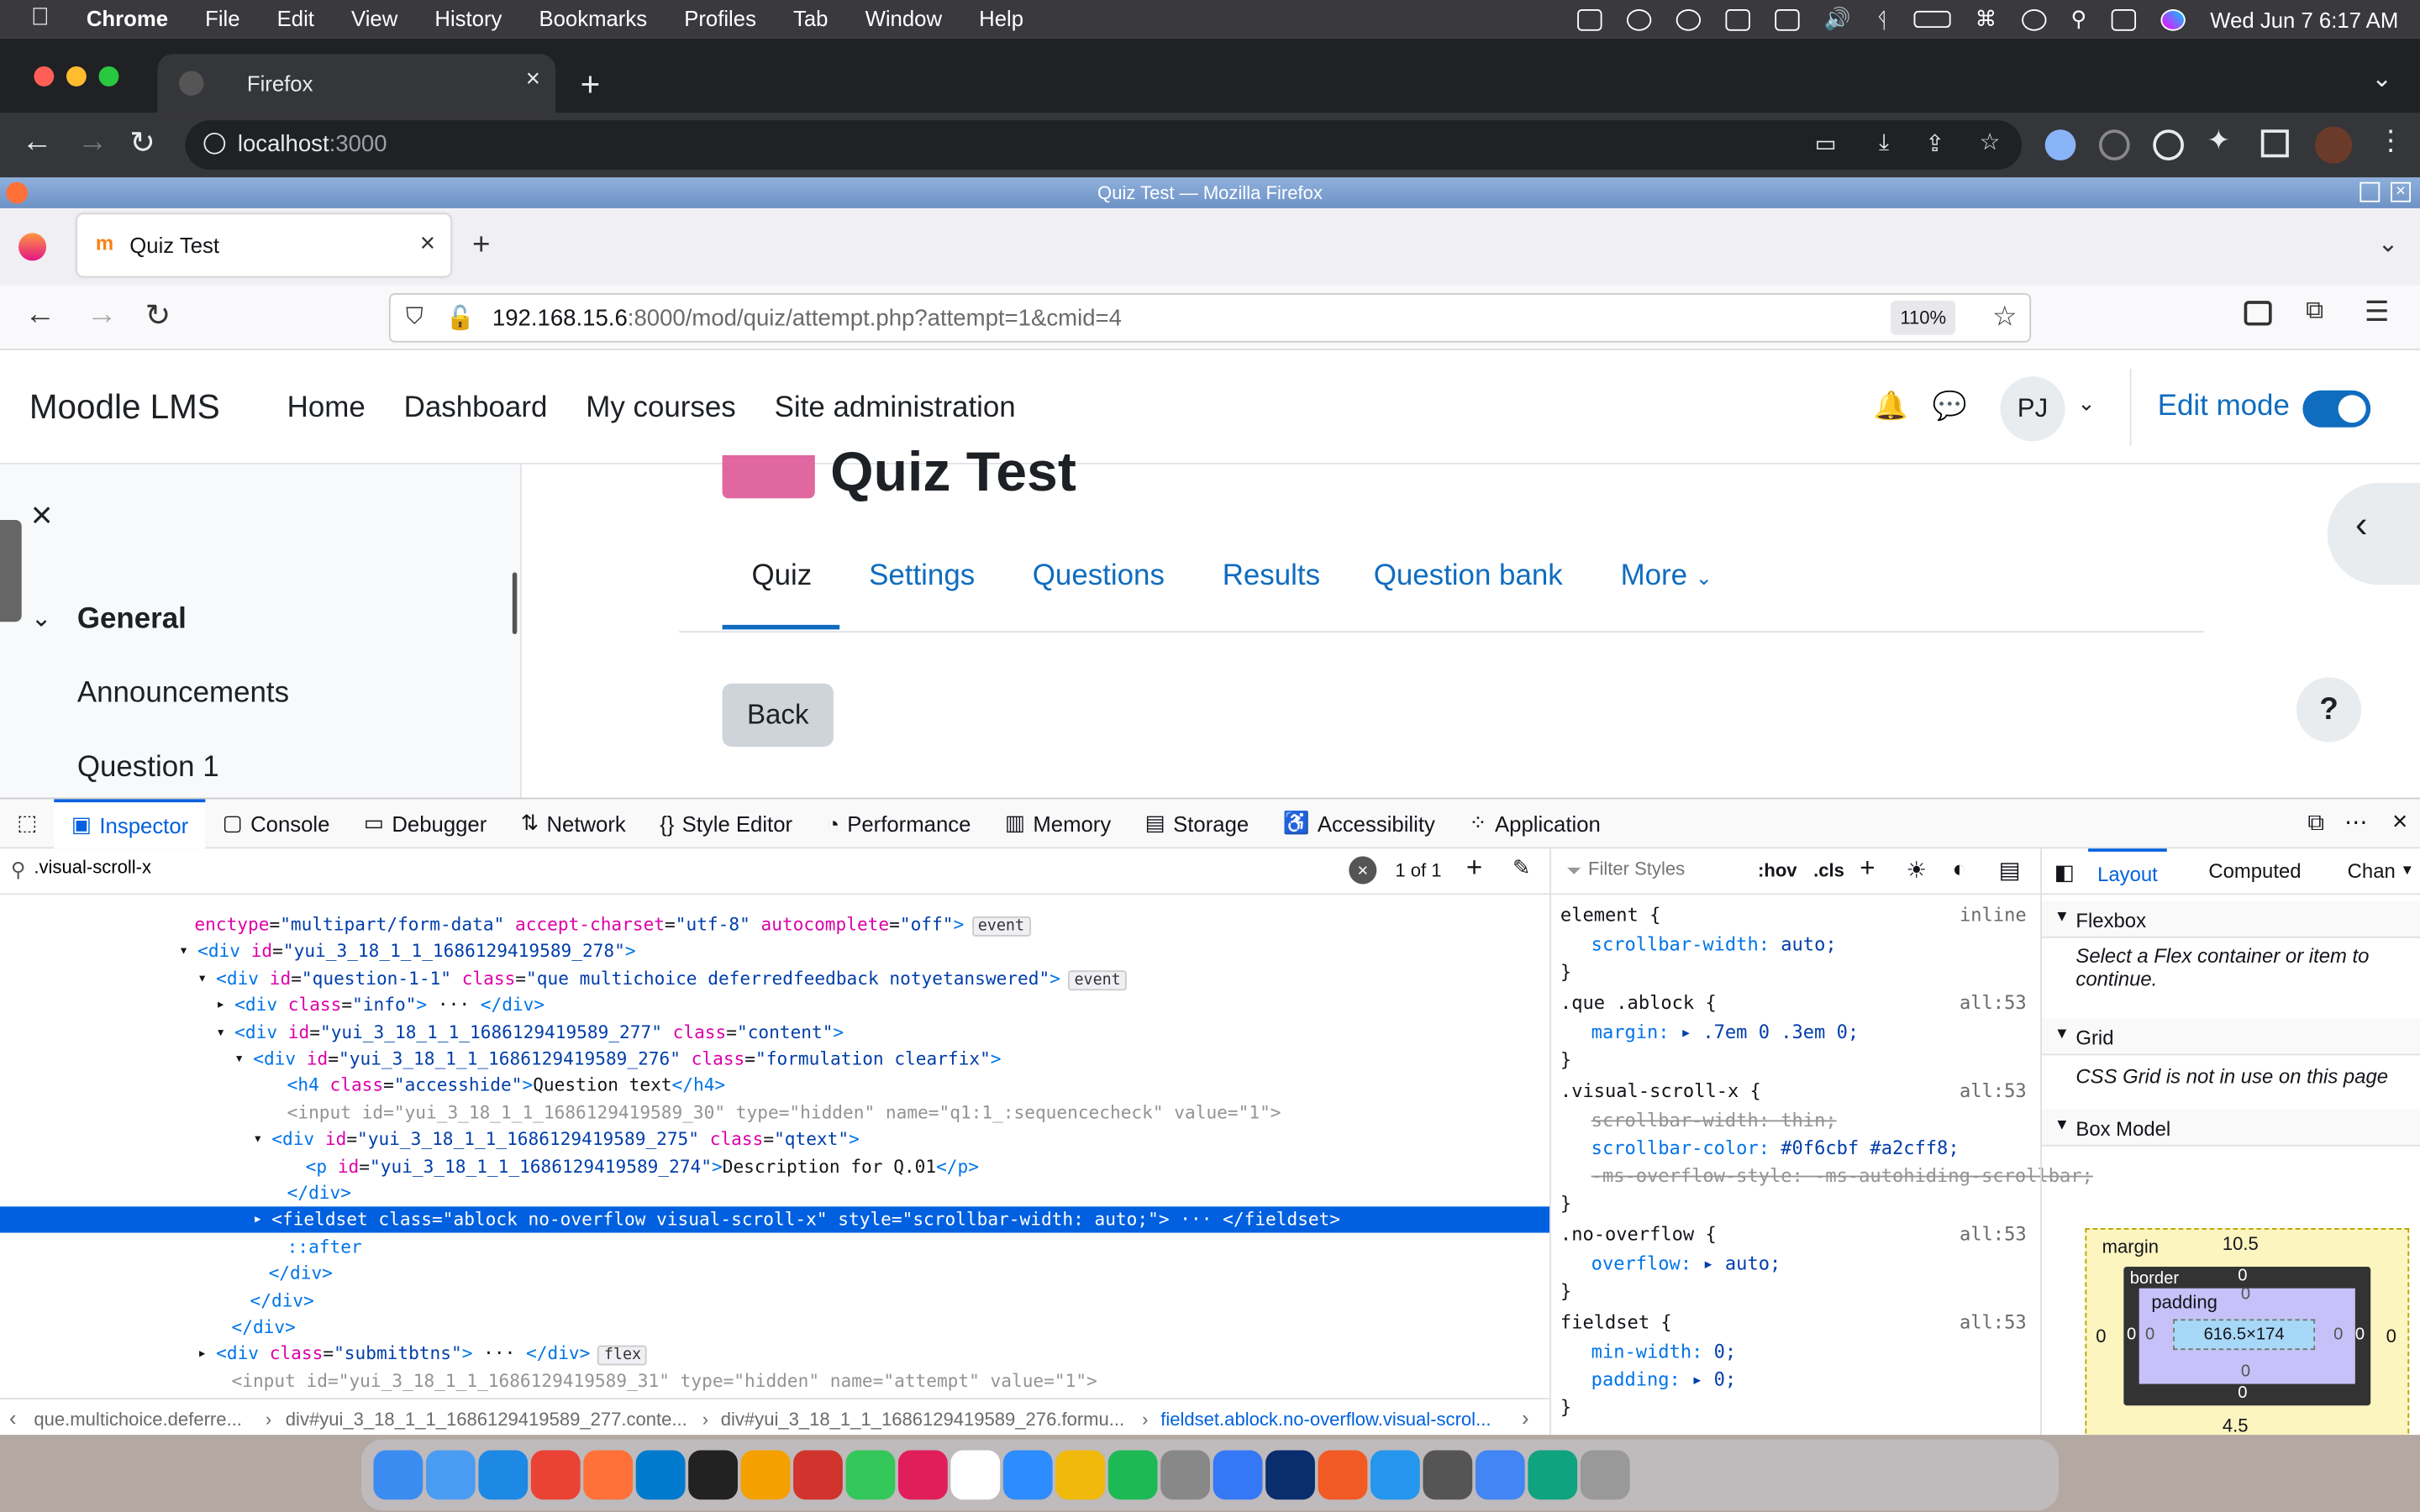  What do you see at coordinates (276, 823) in the screenshot?
I see `tool-console: ▢ Console` at bounding box center [276, 823].